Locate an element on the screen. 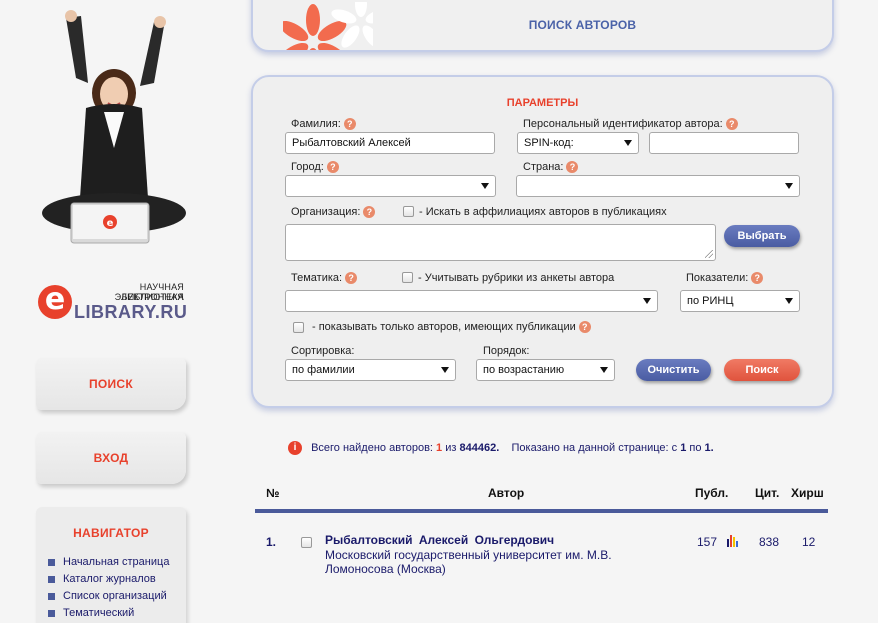 The image size is (878, 623). organization-label: Организация:? is located at coordinates (333, 212).